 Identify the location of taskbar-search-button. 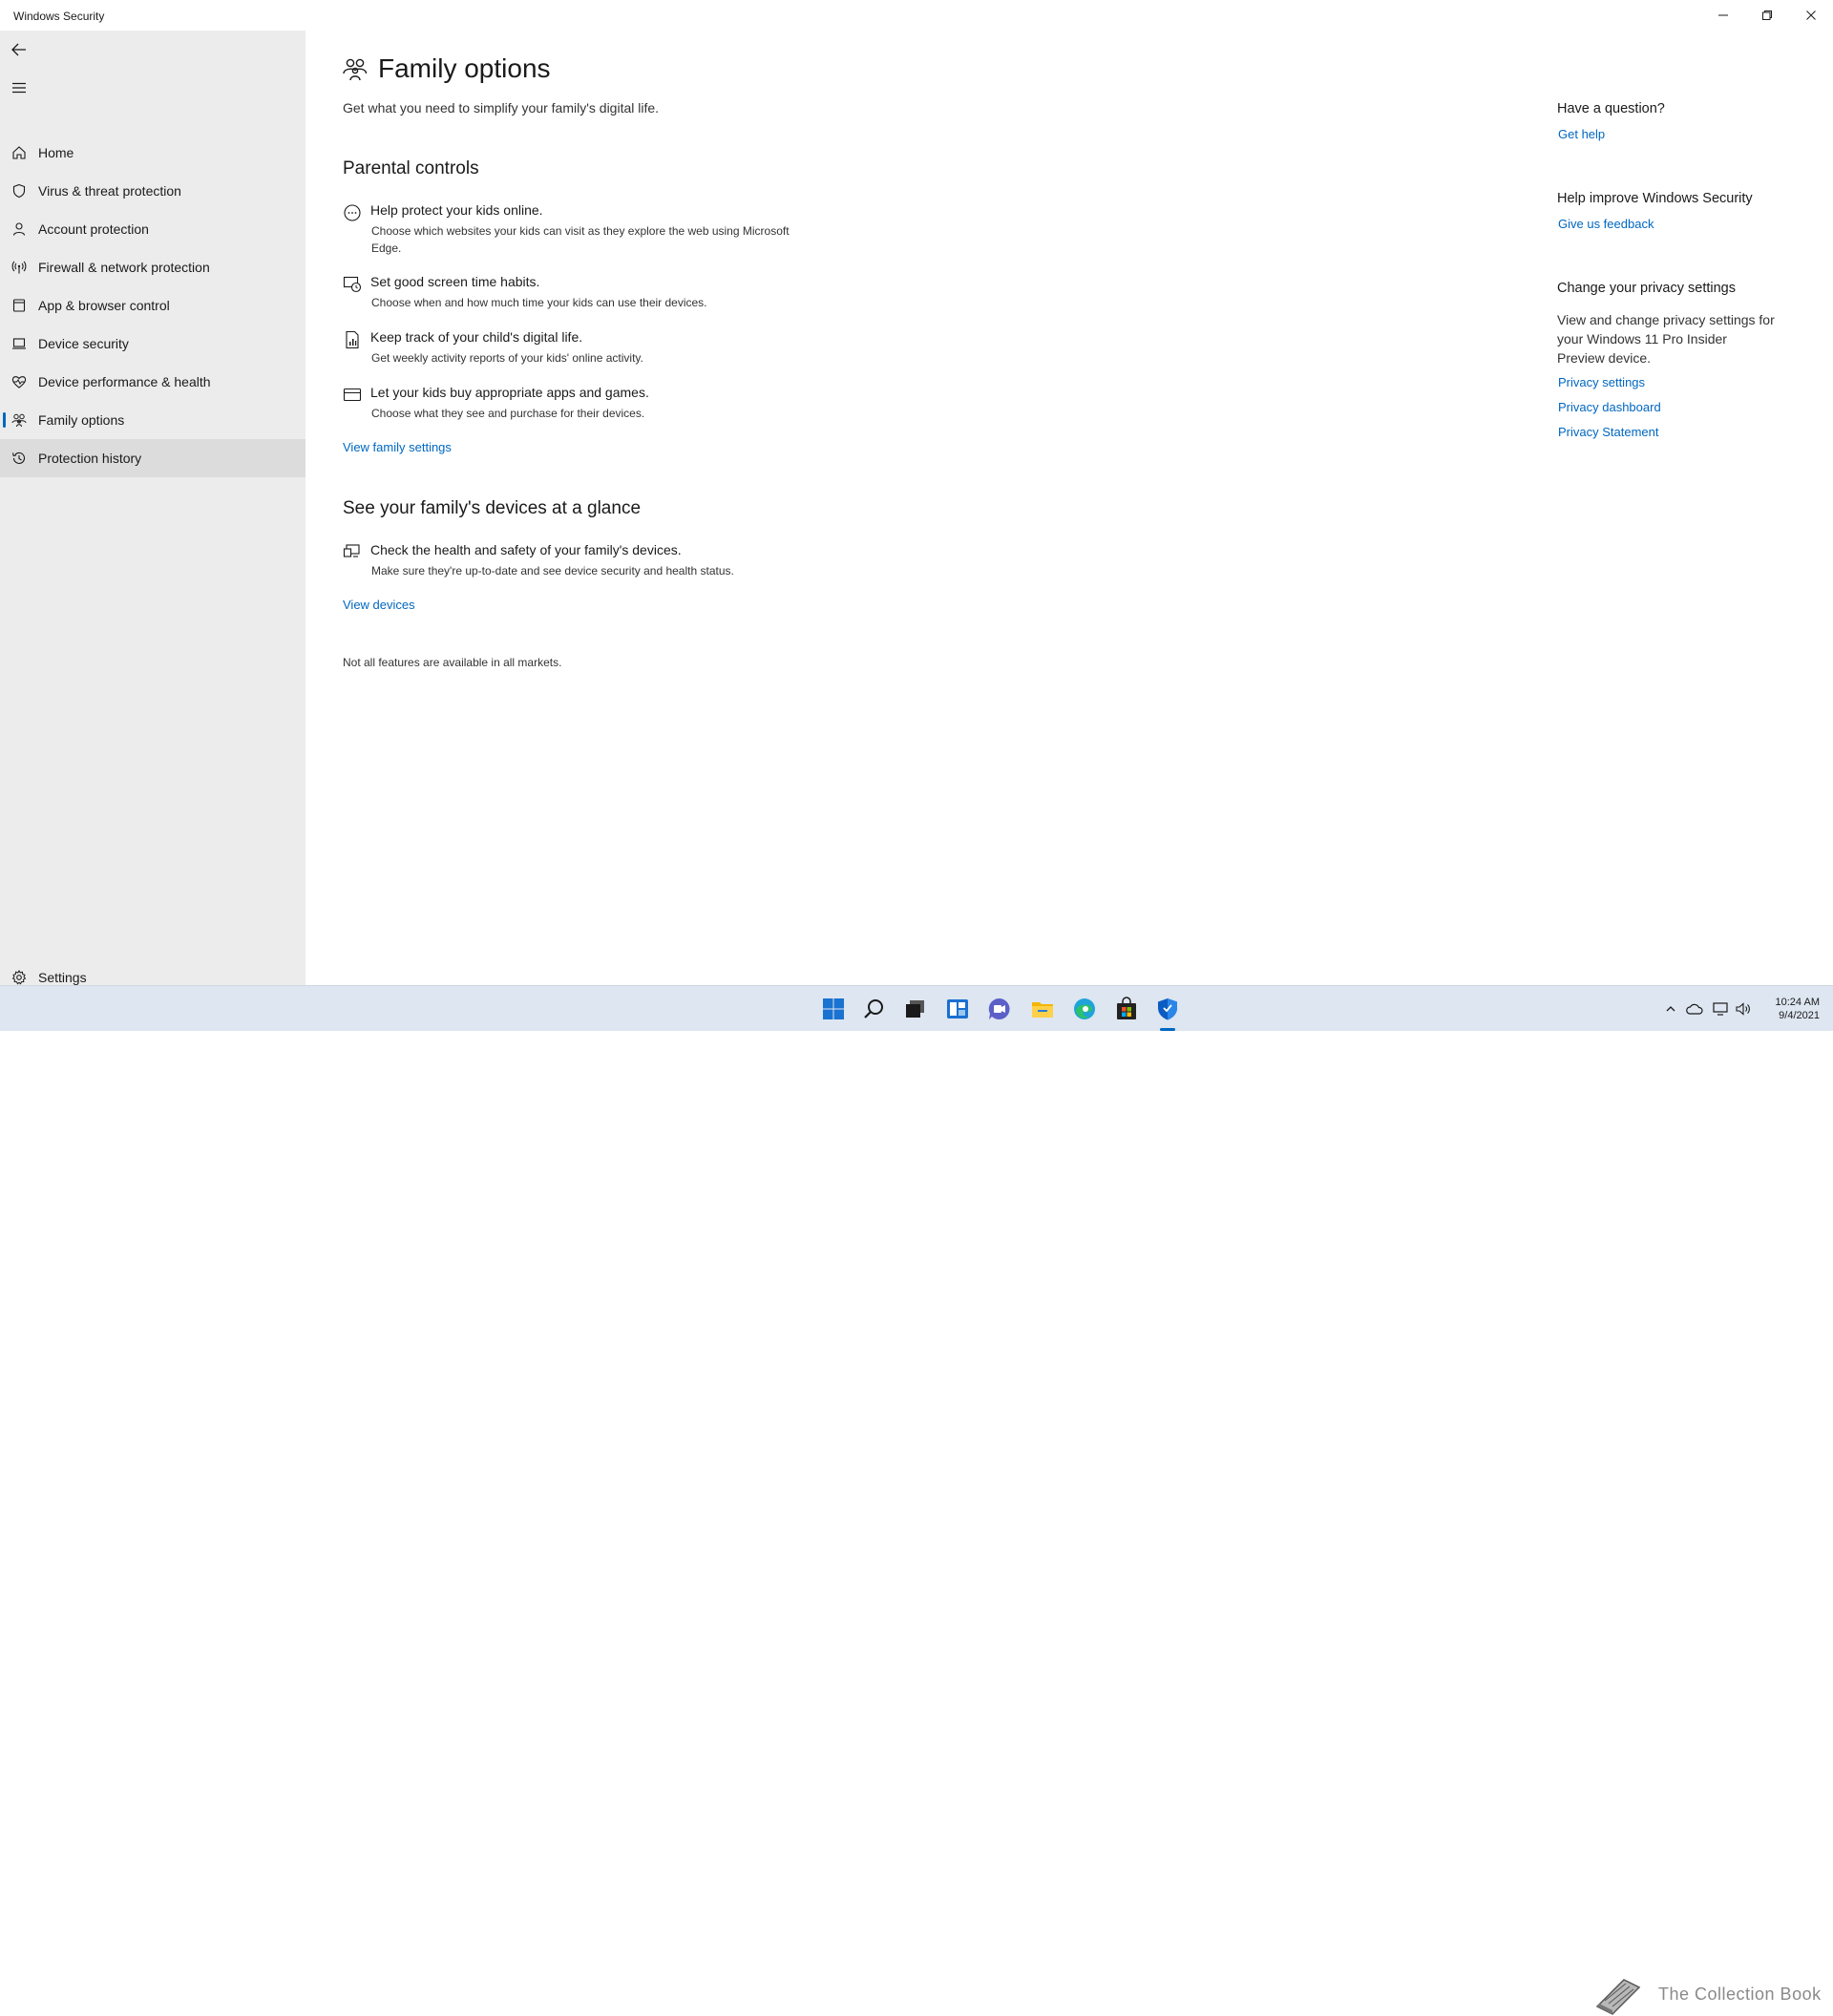
(874, 1009).